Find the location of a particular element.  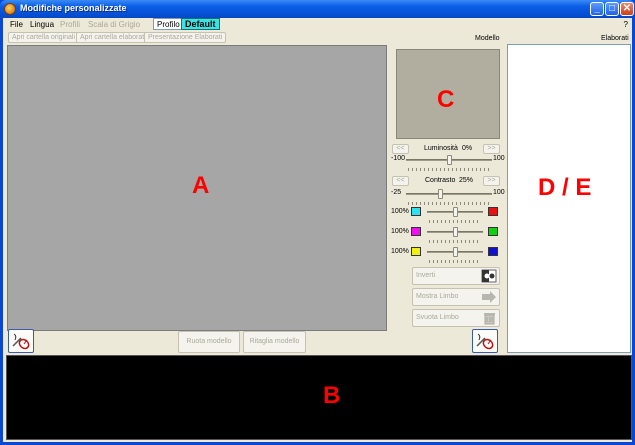

contrast-decrease-button: << is located at coordinates (400, 181).